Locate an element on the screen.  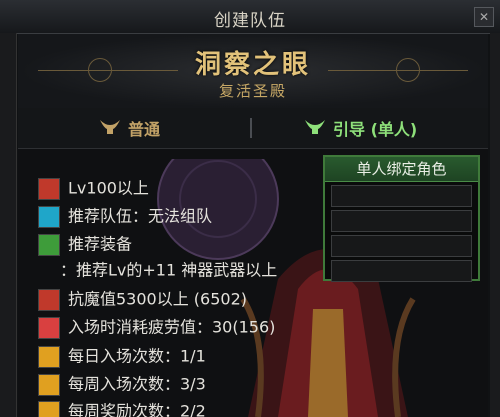
window-titlebar: 创建队伍 ✕ is located at coordinates (250, 17).